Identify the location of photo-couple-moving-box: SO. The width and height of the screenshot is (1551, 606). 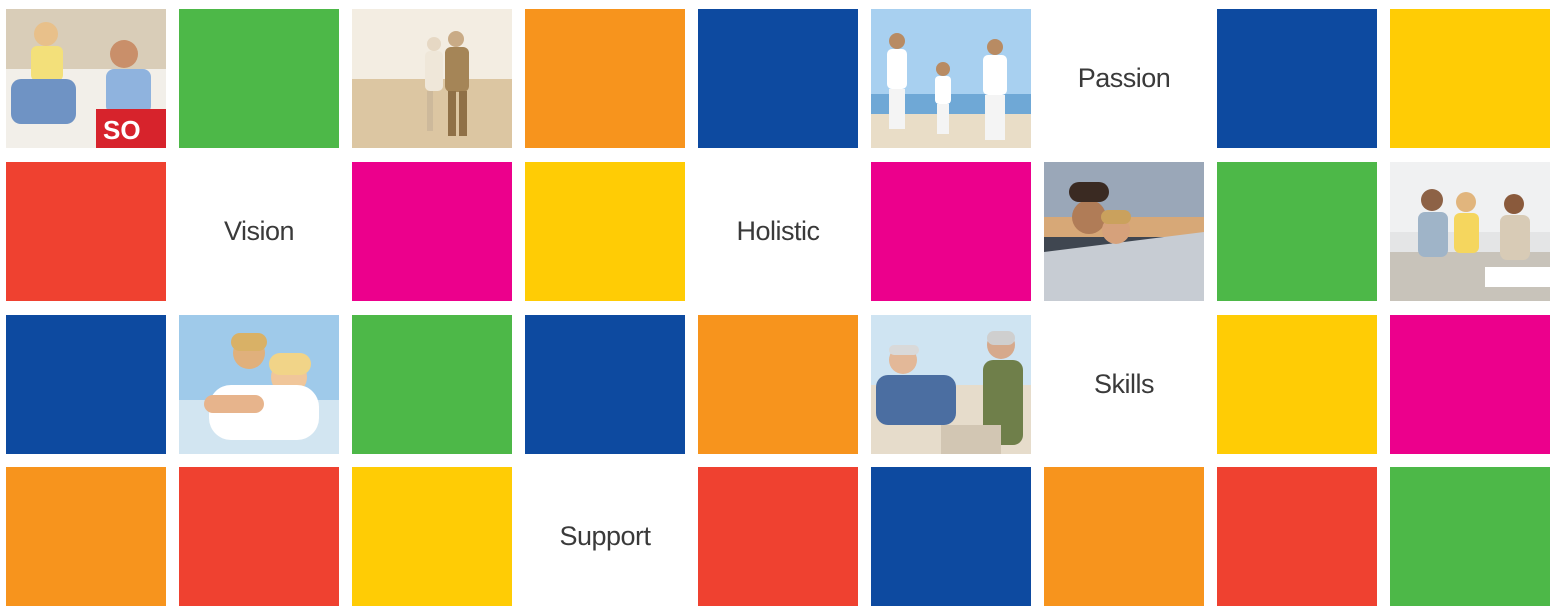
(86, 78).